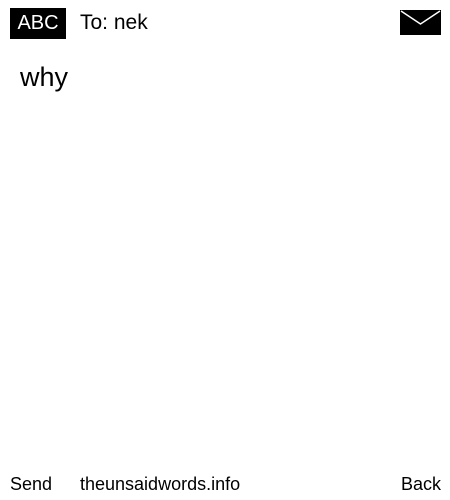  I want to click on envelope-icon, so click(420, 22).